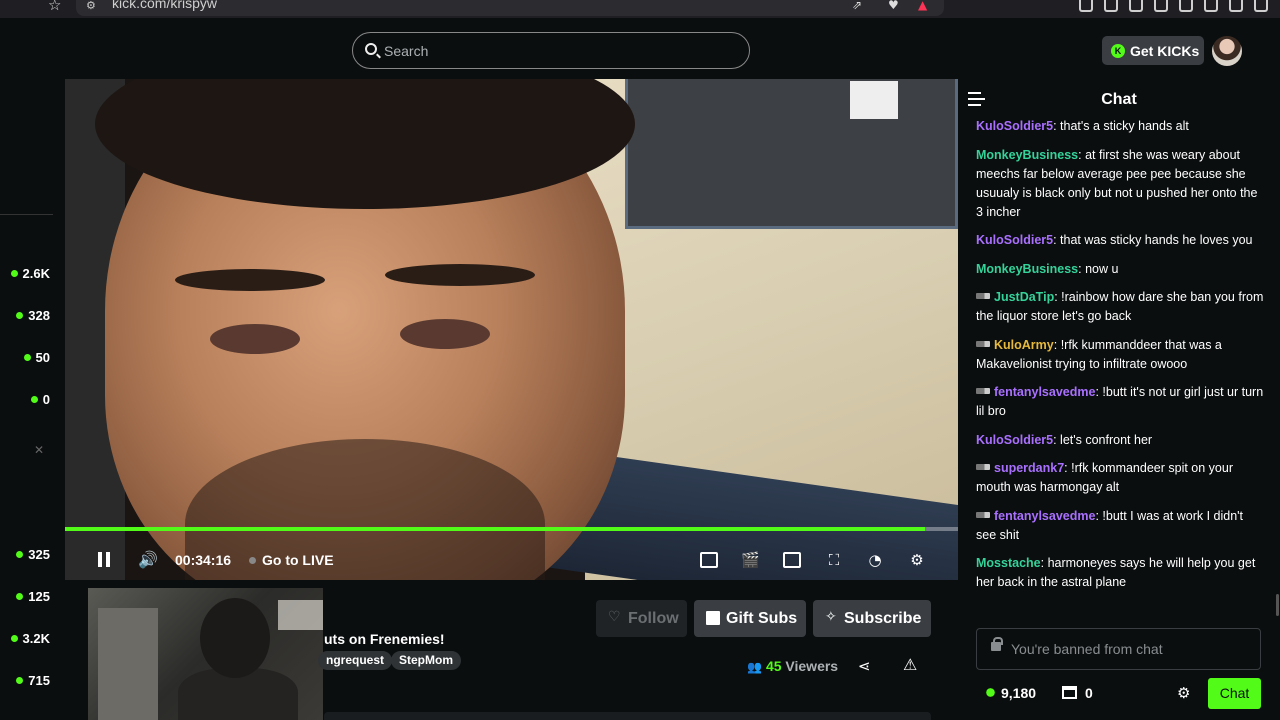 The height and width of the screenshot is (720, 1280). What do you see at coordinates (1118, 649) in the screenshot?
I see `chat-input-banned: You're banned from chat` at bounding box center [1118, 649].